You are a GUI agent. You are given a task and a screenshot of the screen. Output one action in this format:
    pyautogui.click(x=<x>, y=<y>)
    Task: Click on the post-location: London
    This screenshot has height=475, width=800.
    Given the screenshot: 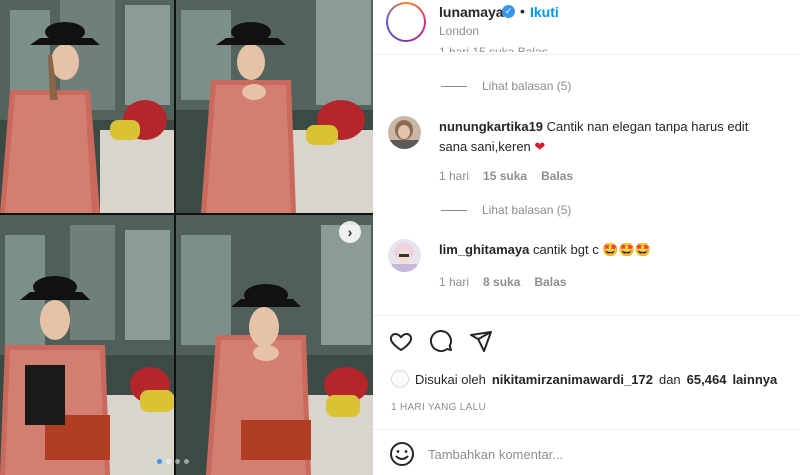 What is the action you would take?
    pyautogui.click(x=459, y=31)
    